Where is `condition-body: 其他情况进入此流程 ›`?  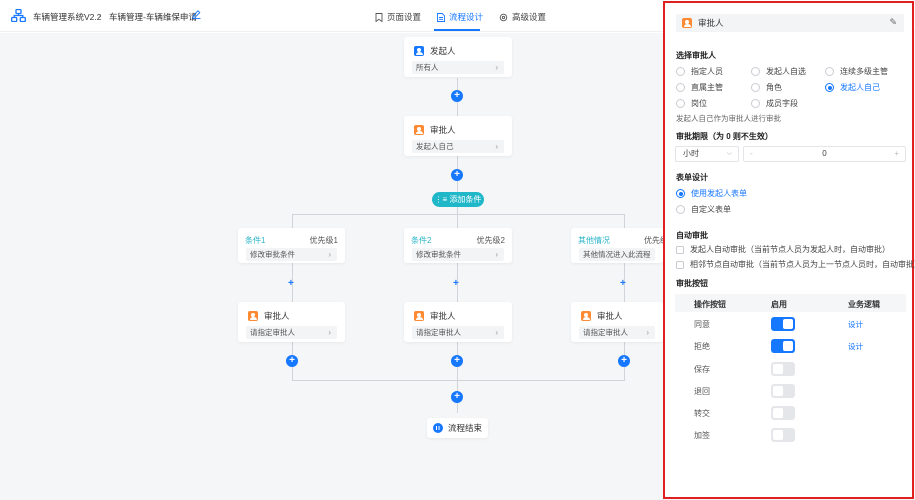
condition-body: 其他情况进入此流程 › is located at coordinates (617, 254).